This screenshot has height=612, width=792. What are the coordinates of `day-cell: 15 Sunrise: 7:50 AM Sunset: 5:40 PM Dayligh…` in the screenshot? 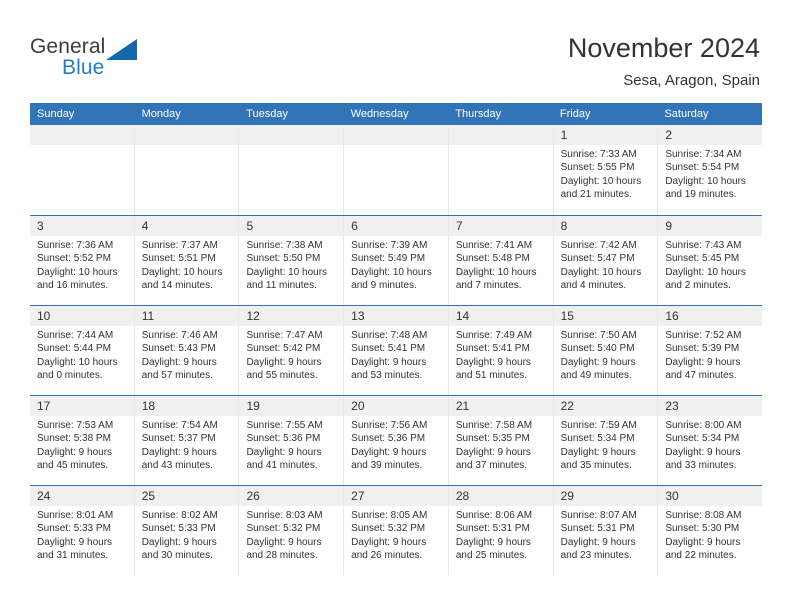 It's located at (606, 350).